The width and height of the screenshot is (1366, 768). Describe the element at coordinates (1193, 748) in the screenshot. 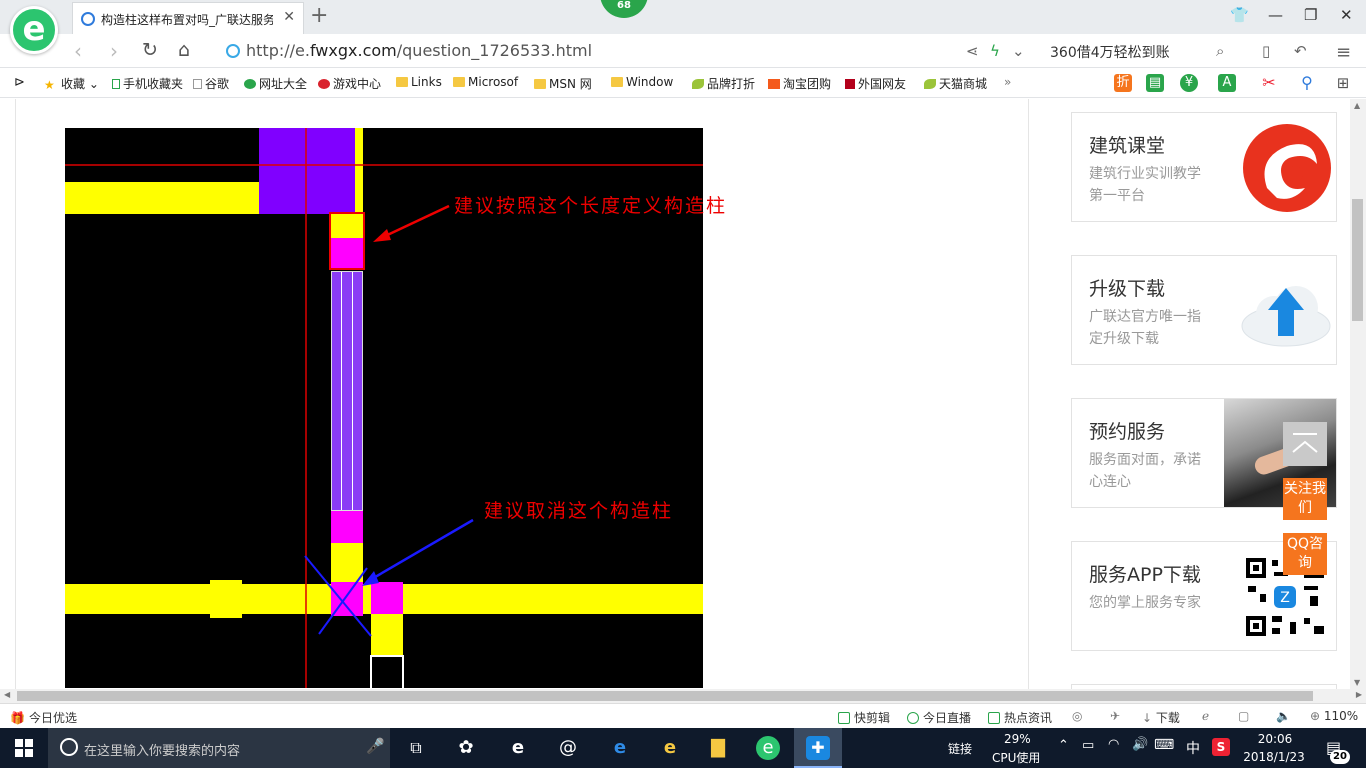

I see `ime-indicator: 中` at that location.